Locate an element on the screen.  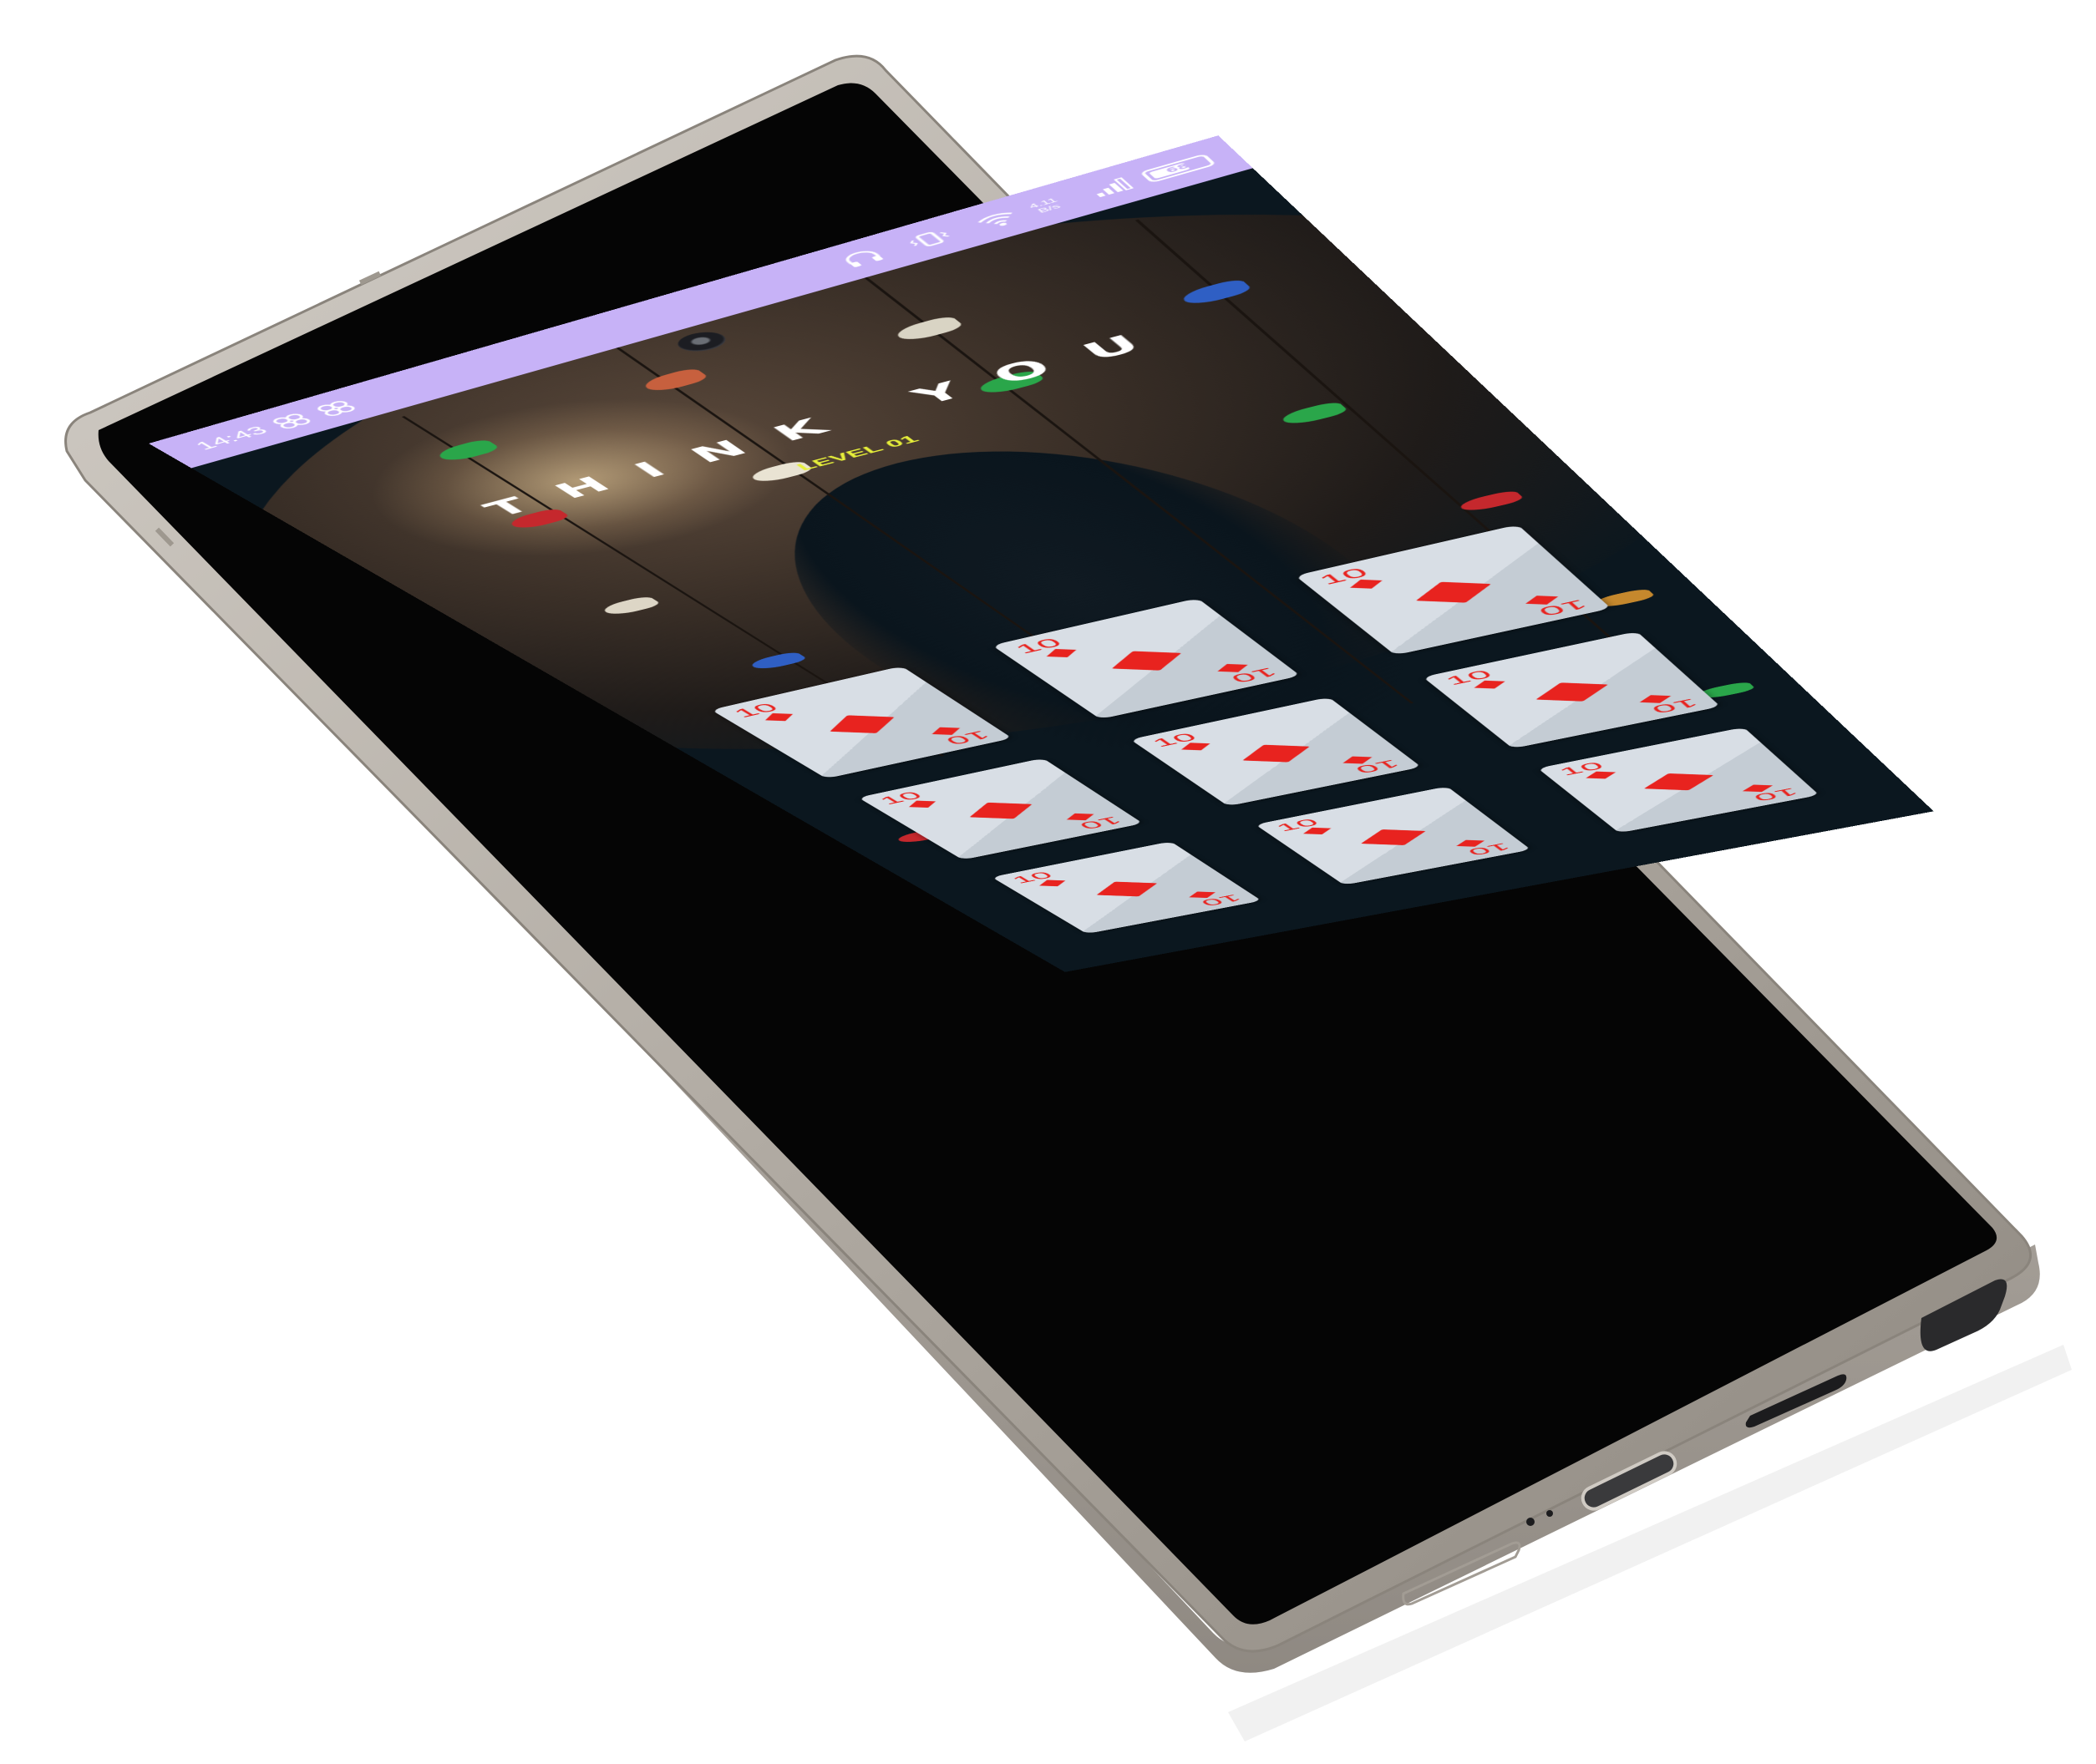
playing-card-6: 10 10 is located at coordinates (1571, 689).